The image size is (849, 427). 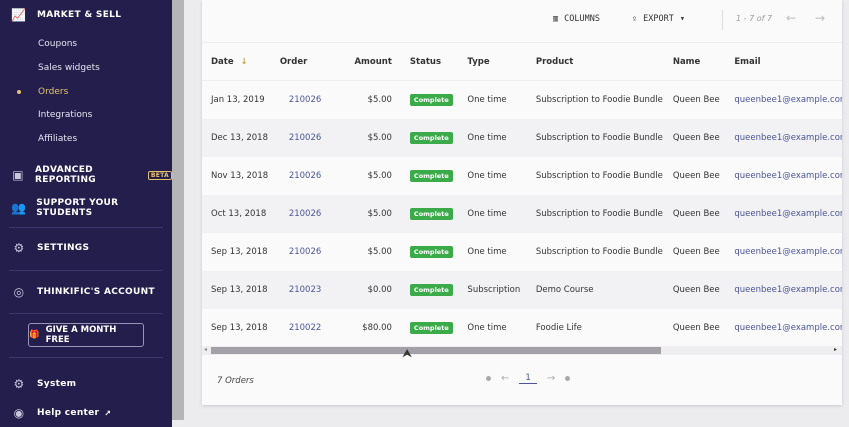 I want to click on sidebar-item-sales-widgets: Sales widgets, so click(x=69, y=68).